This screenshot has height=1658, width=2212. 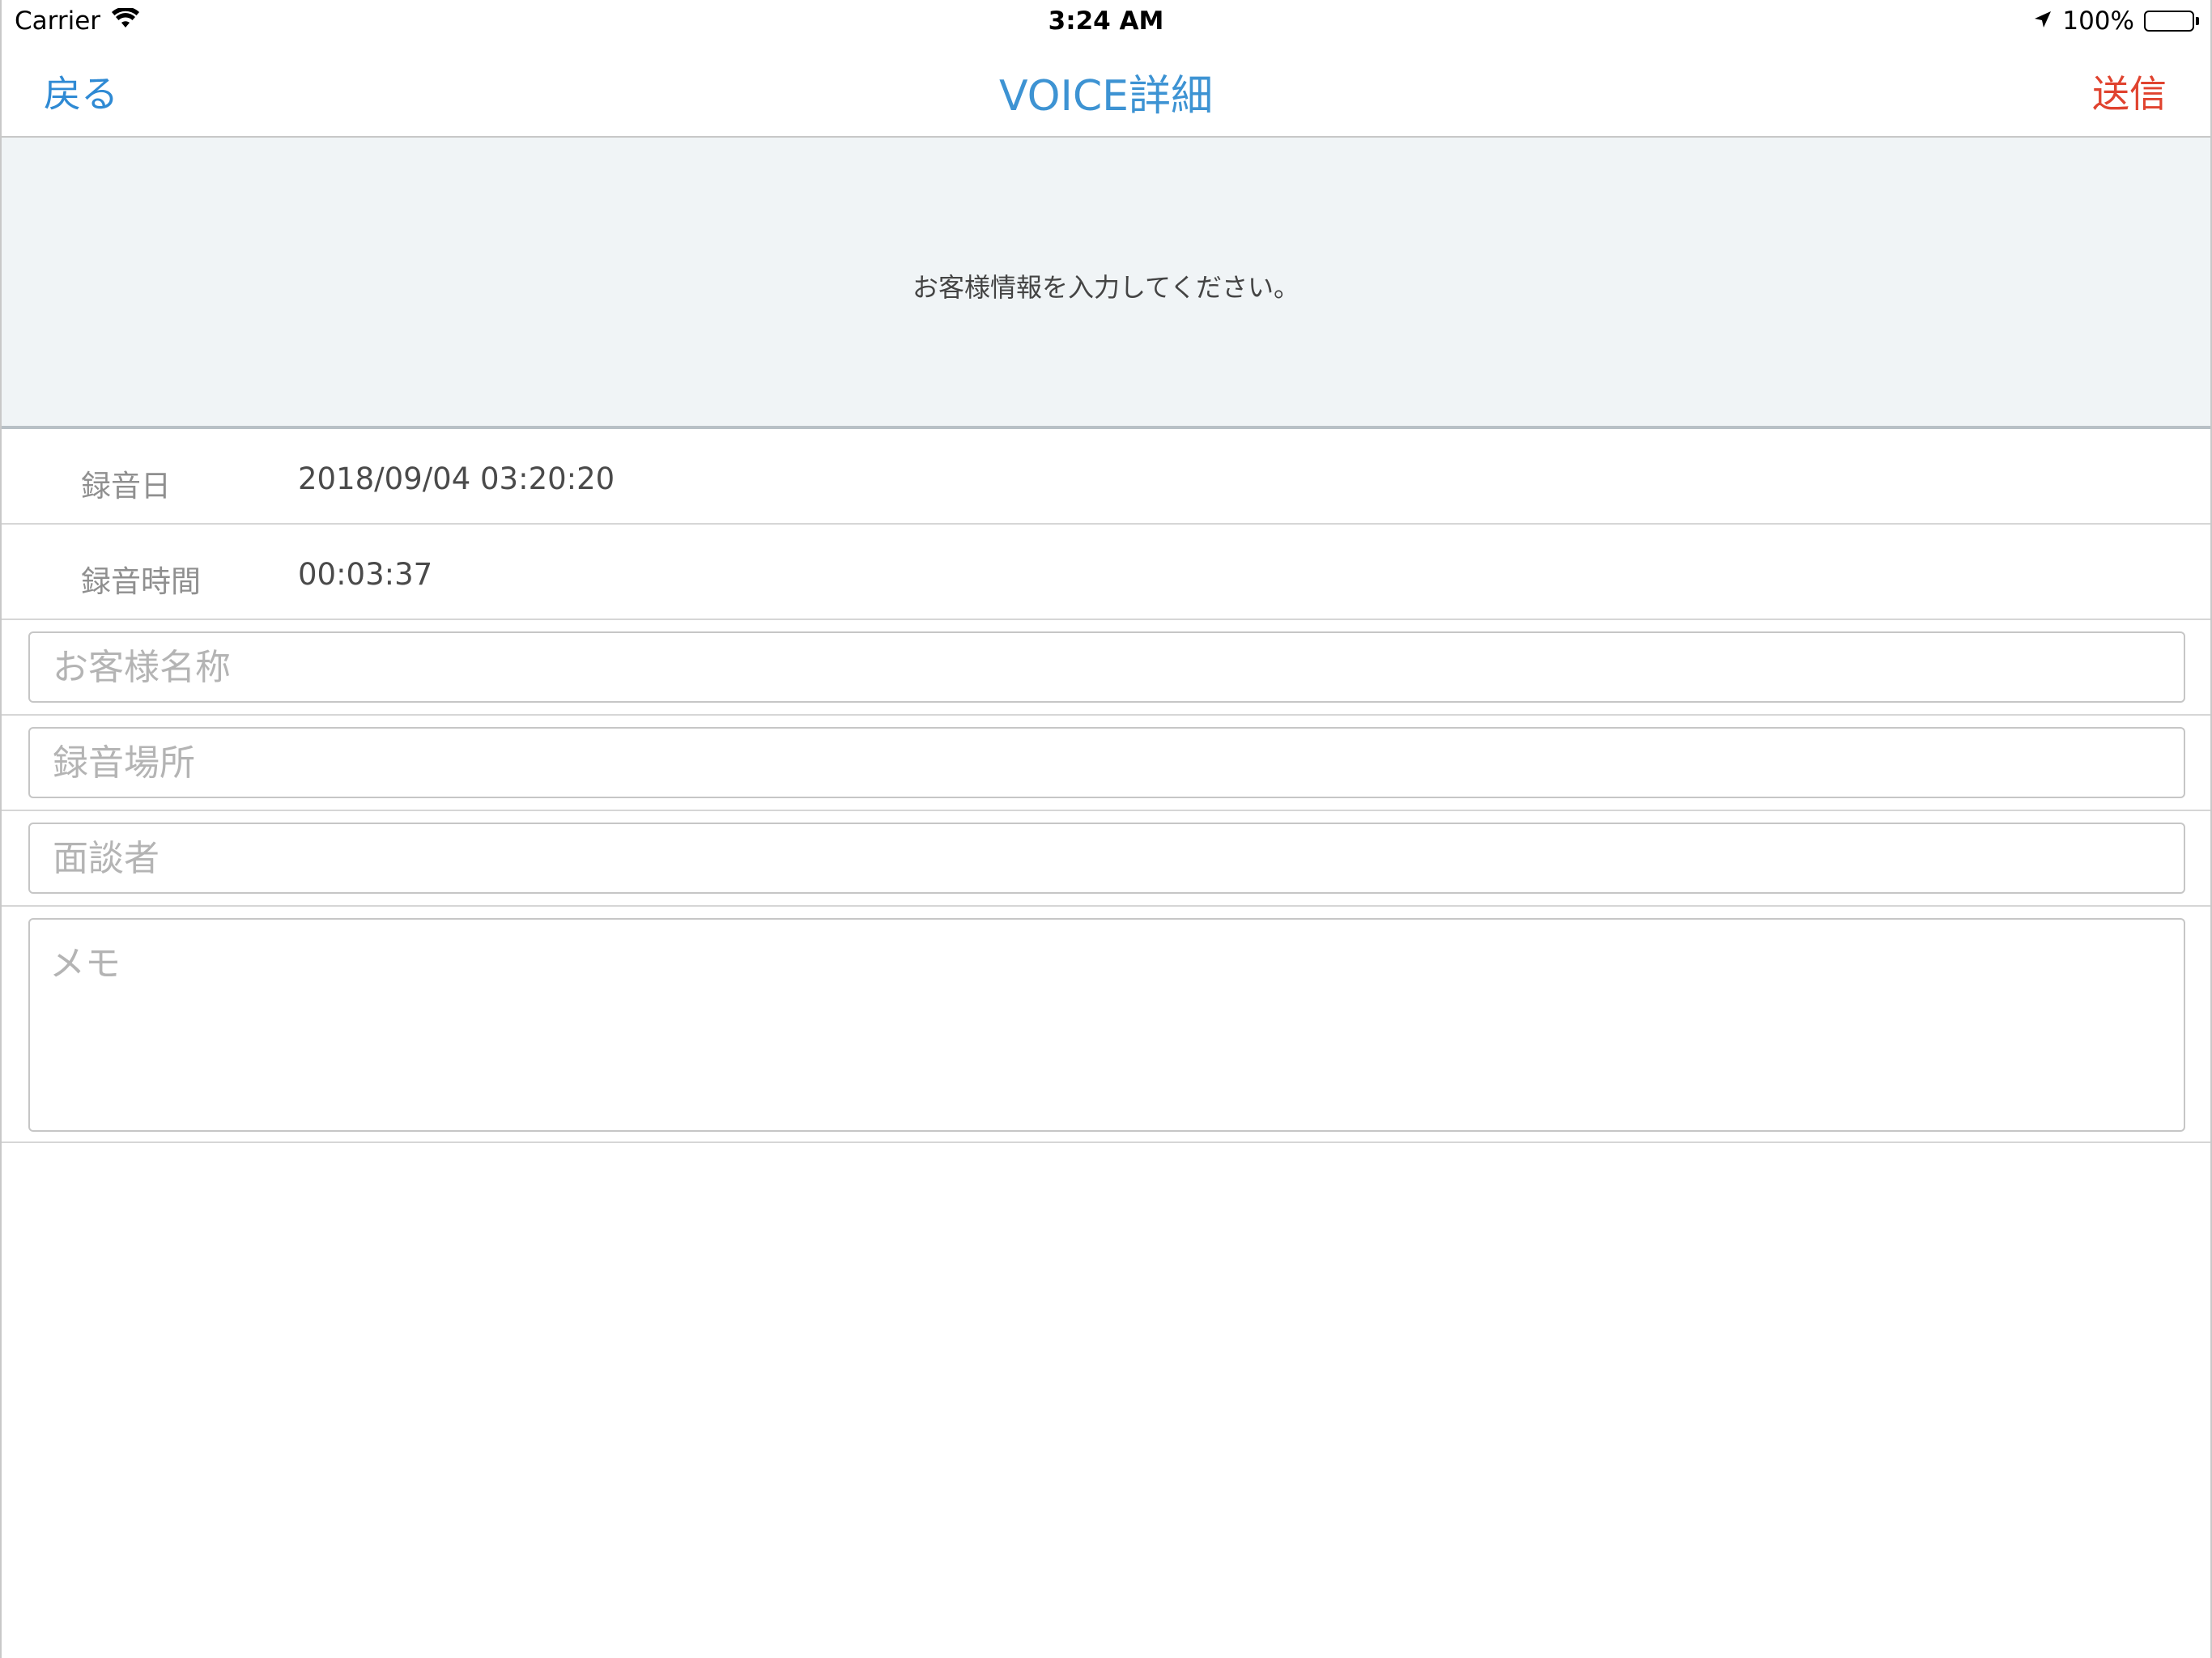 I want to click on memo-row, so click(x=1106, y=1024).